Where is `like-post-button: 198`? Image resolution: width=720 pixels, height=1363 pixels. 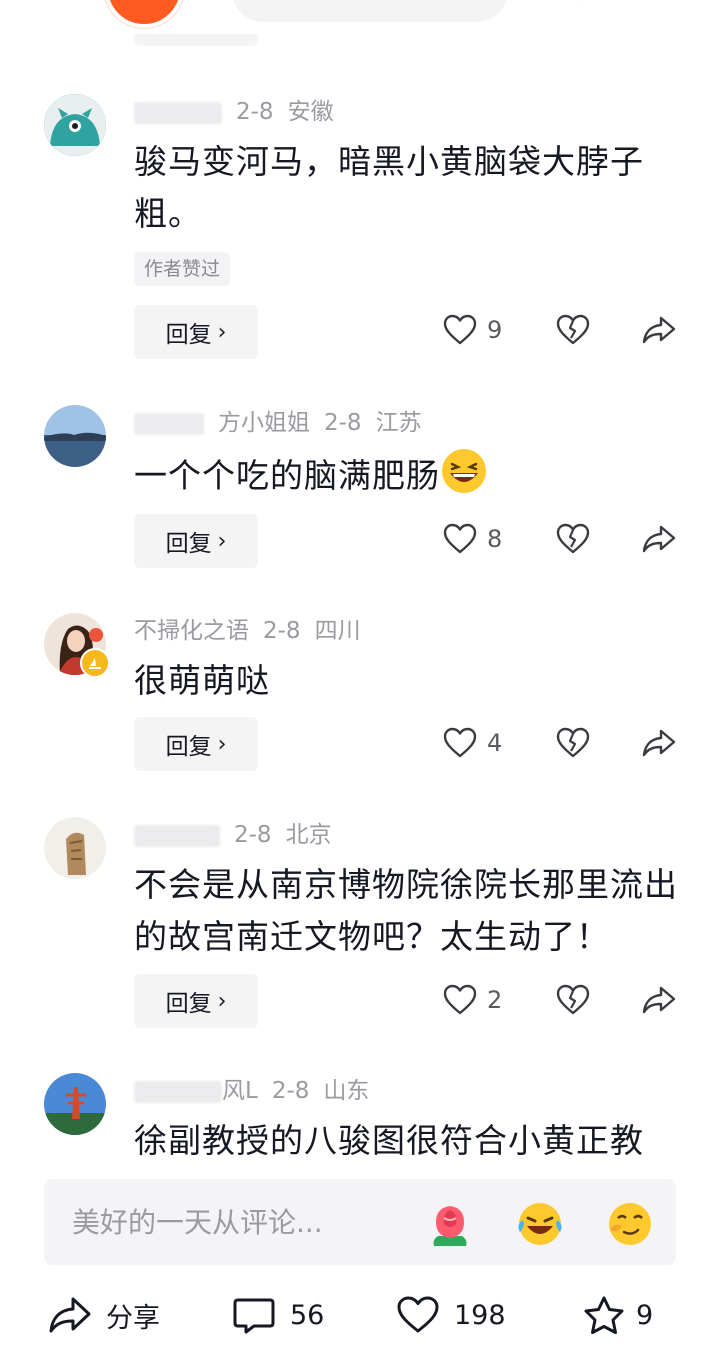
like-post-button: 198 is located at coordinates (451, 1315).